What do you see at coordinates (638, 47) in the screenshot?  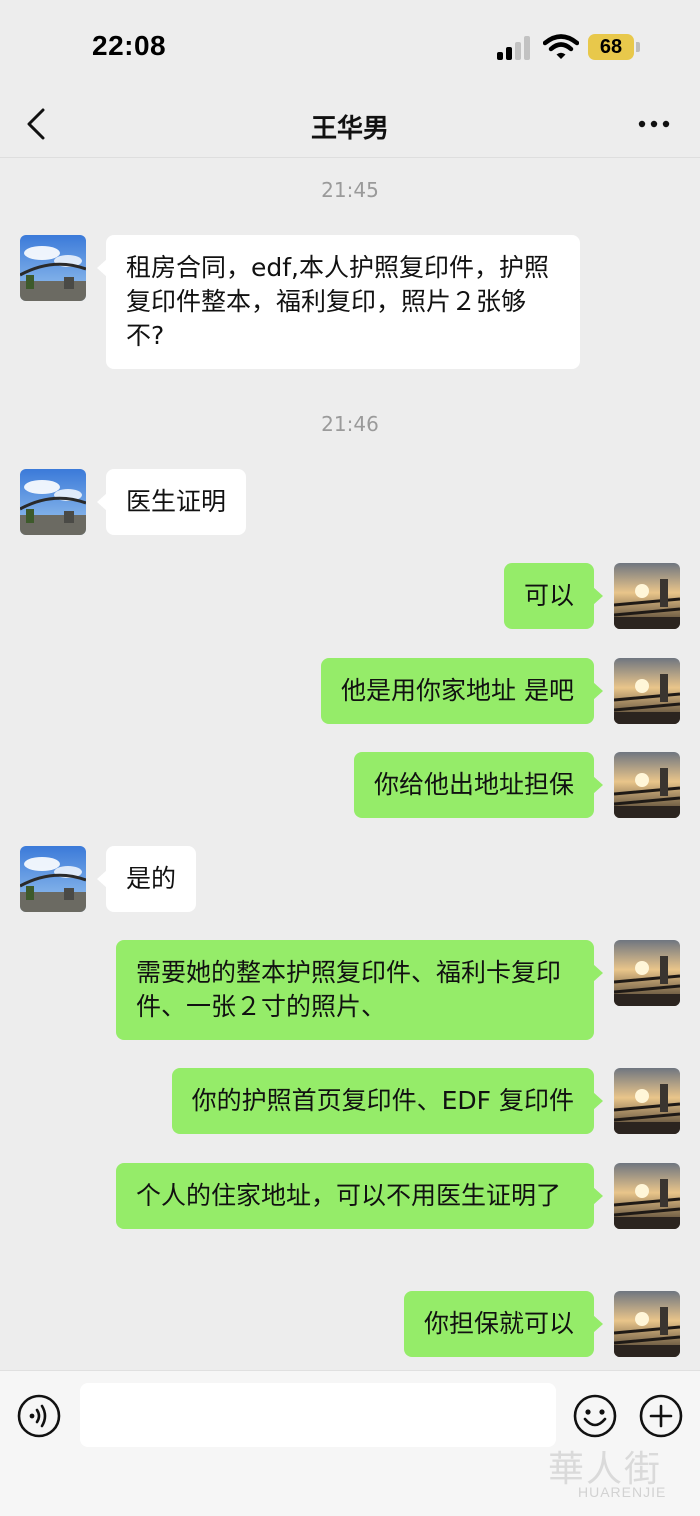 I see `battery-tip` at bounding box center [638, 47].